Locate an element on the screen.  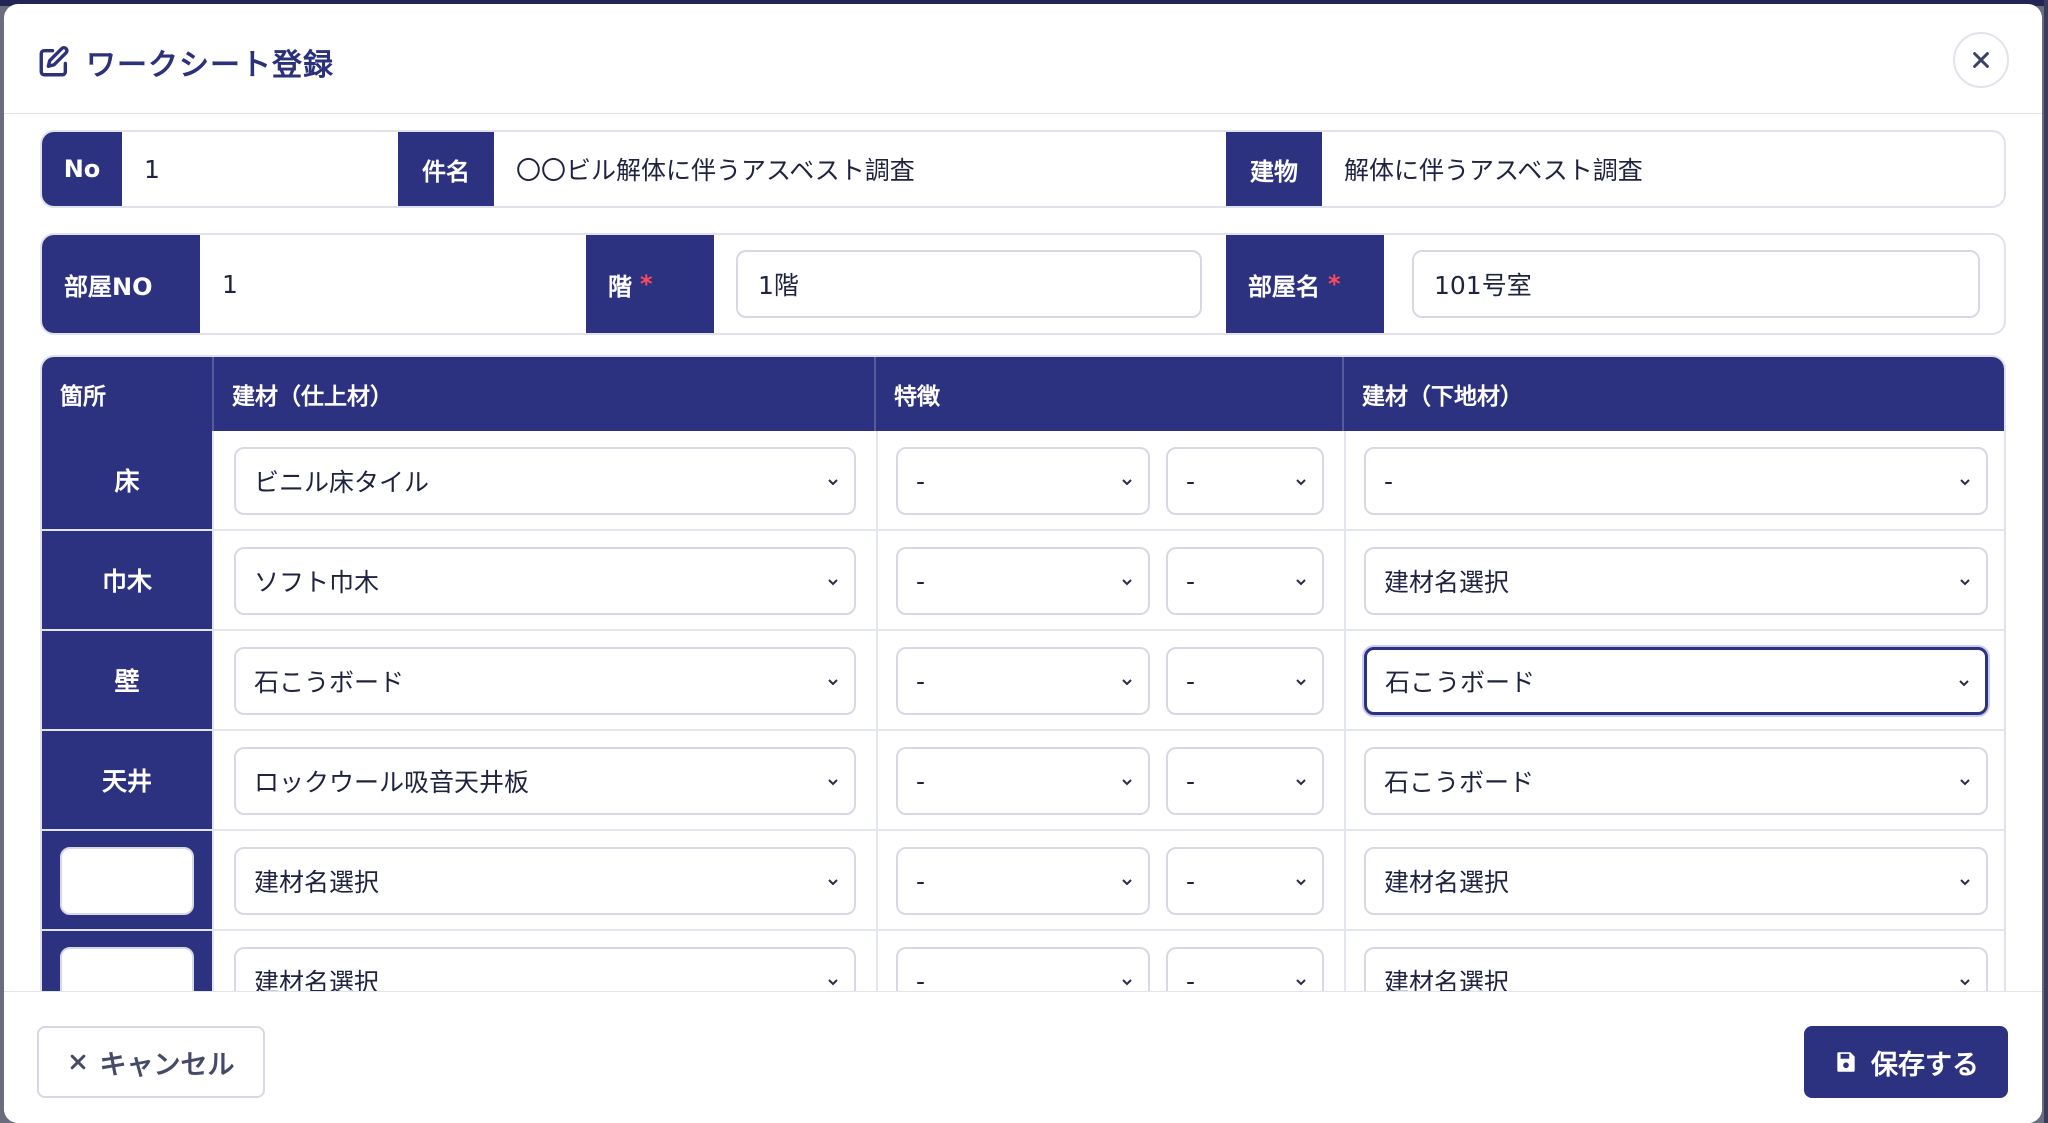
save-label: 保存する is located at coordinates (1925, 1065).